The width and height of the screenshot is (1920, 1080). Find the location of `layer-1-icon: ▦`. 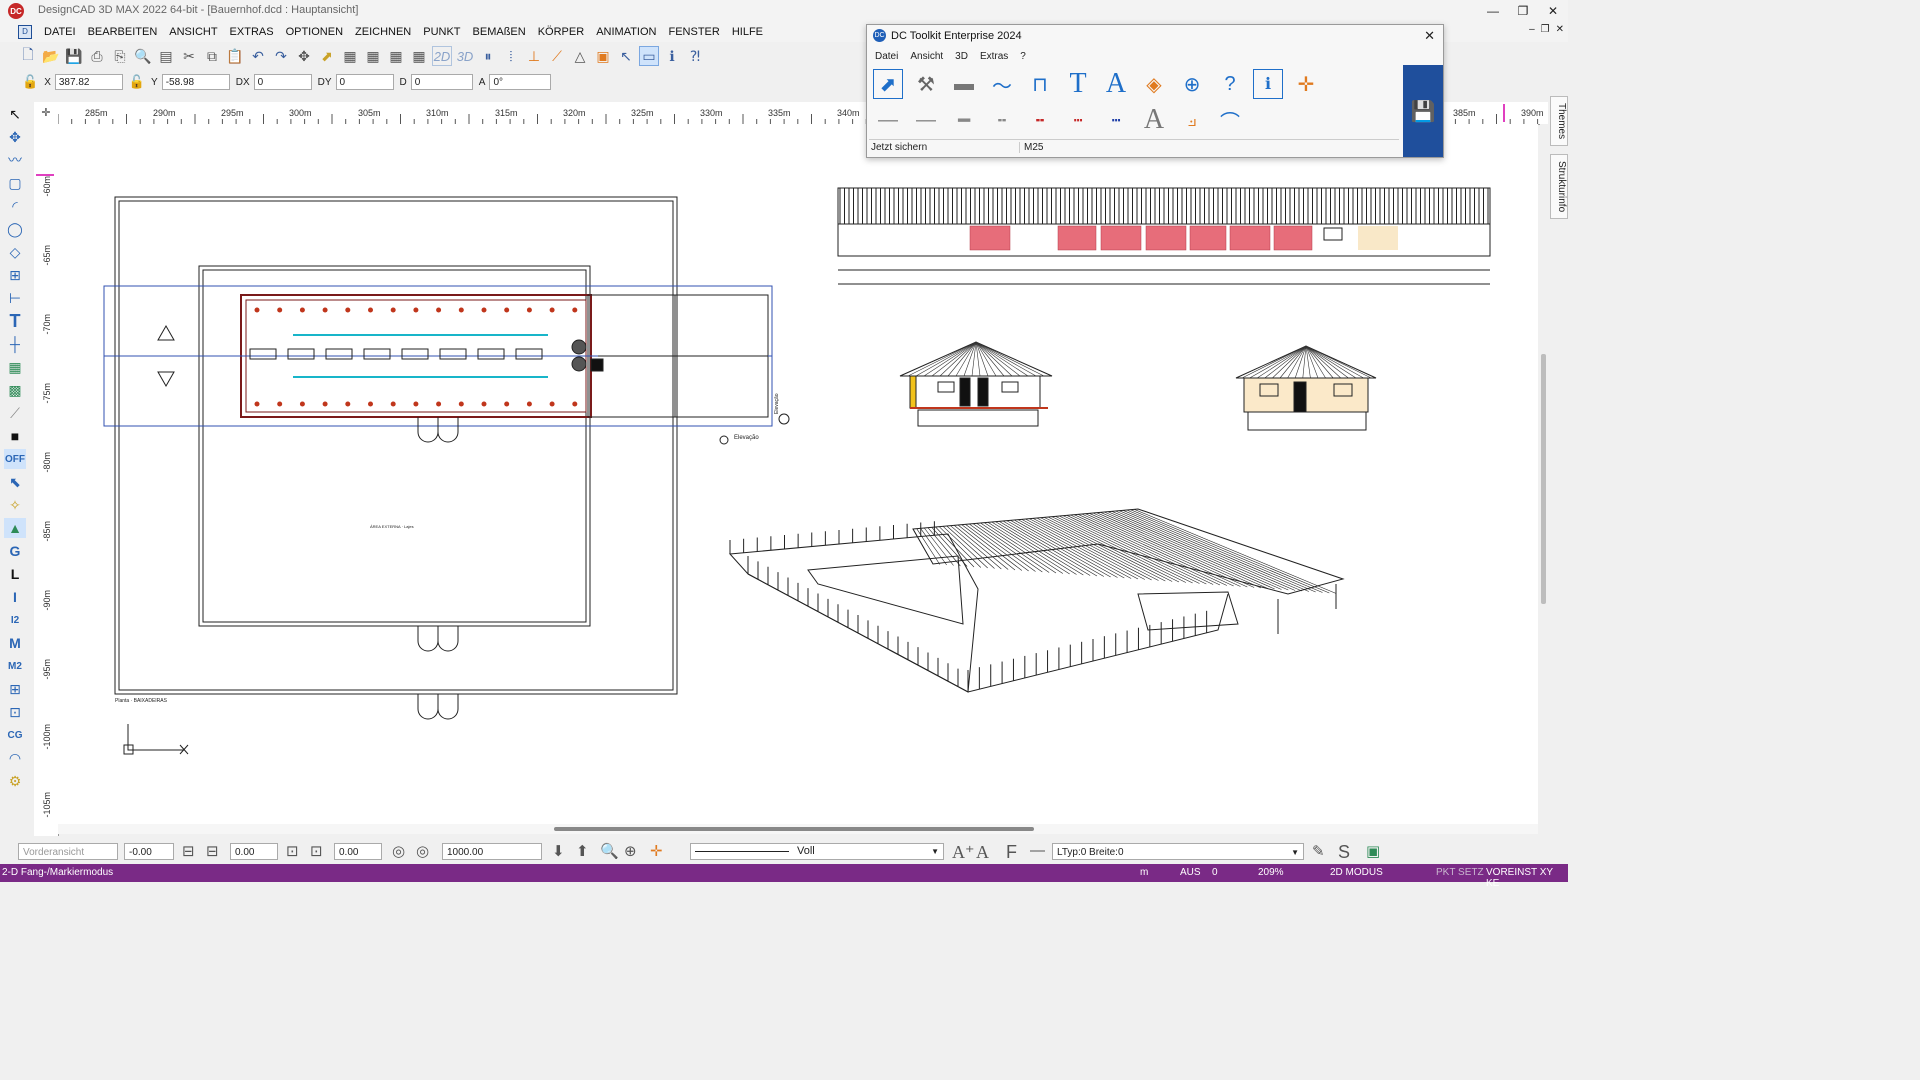

layer-1-icon: ▦ is located at coordinates (350, 56).